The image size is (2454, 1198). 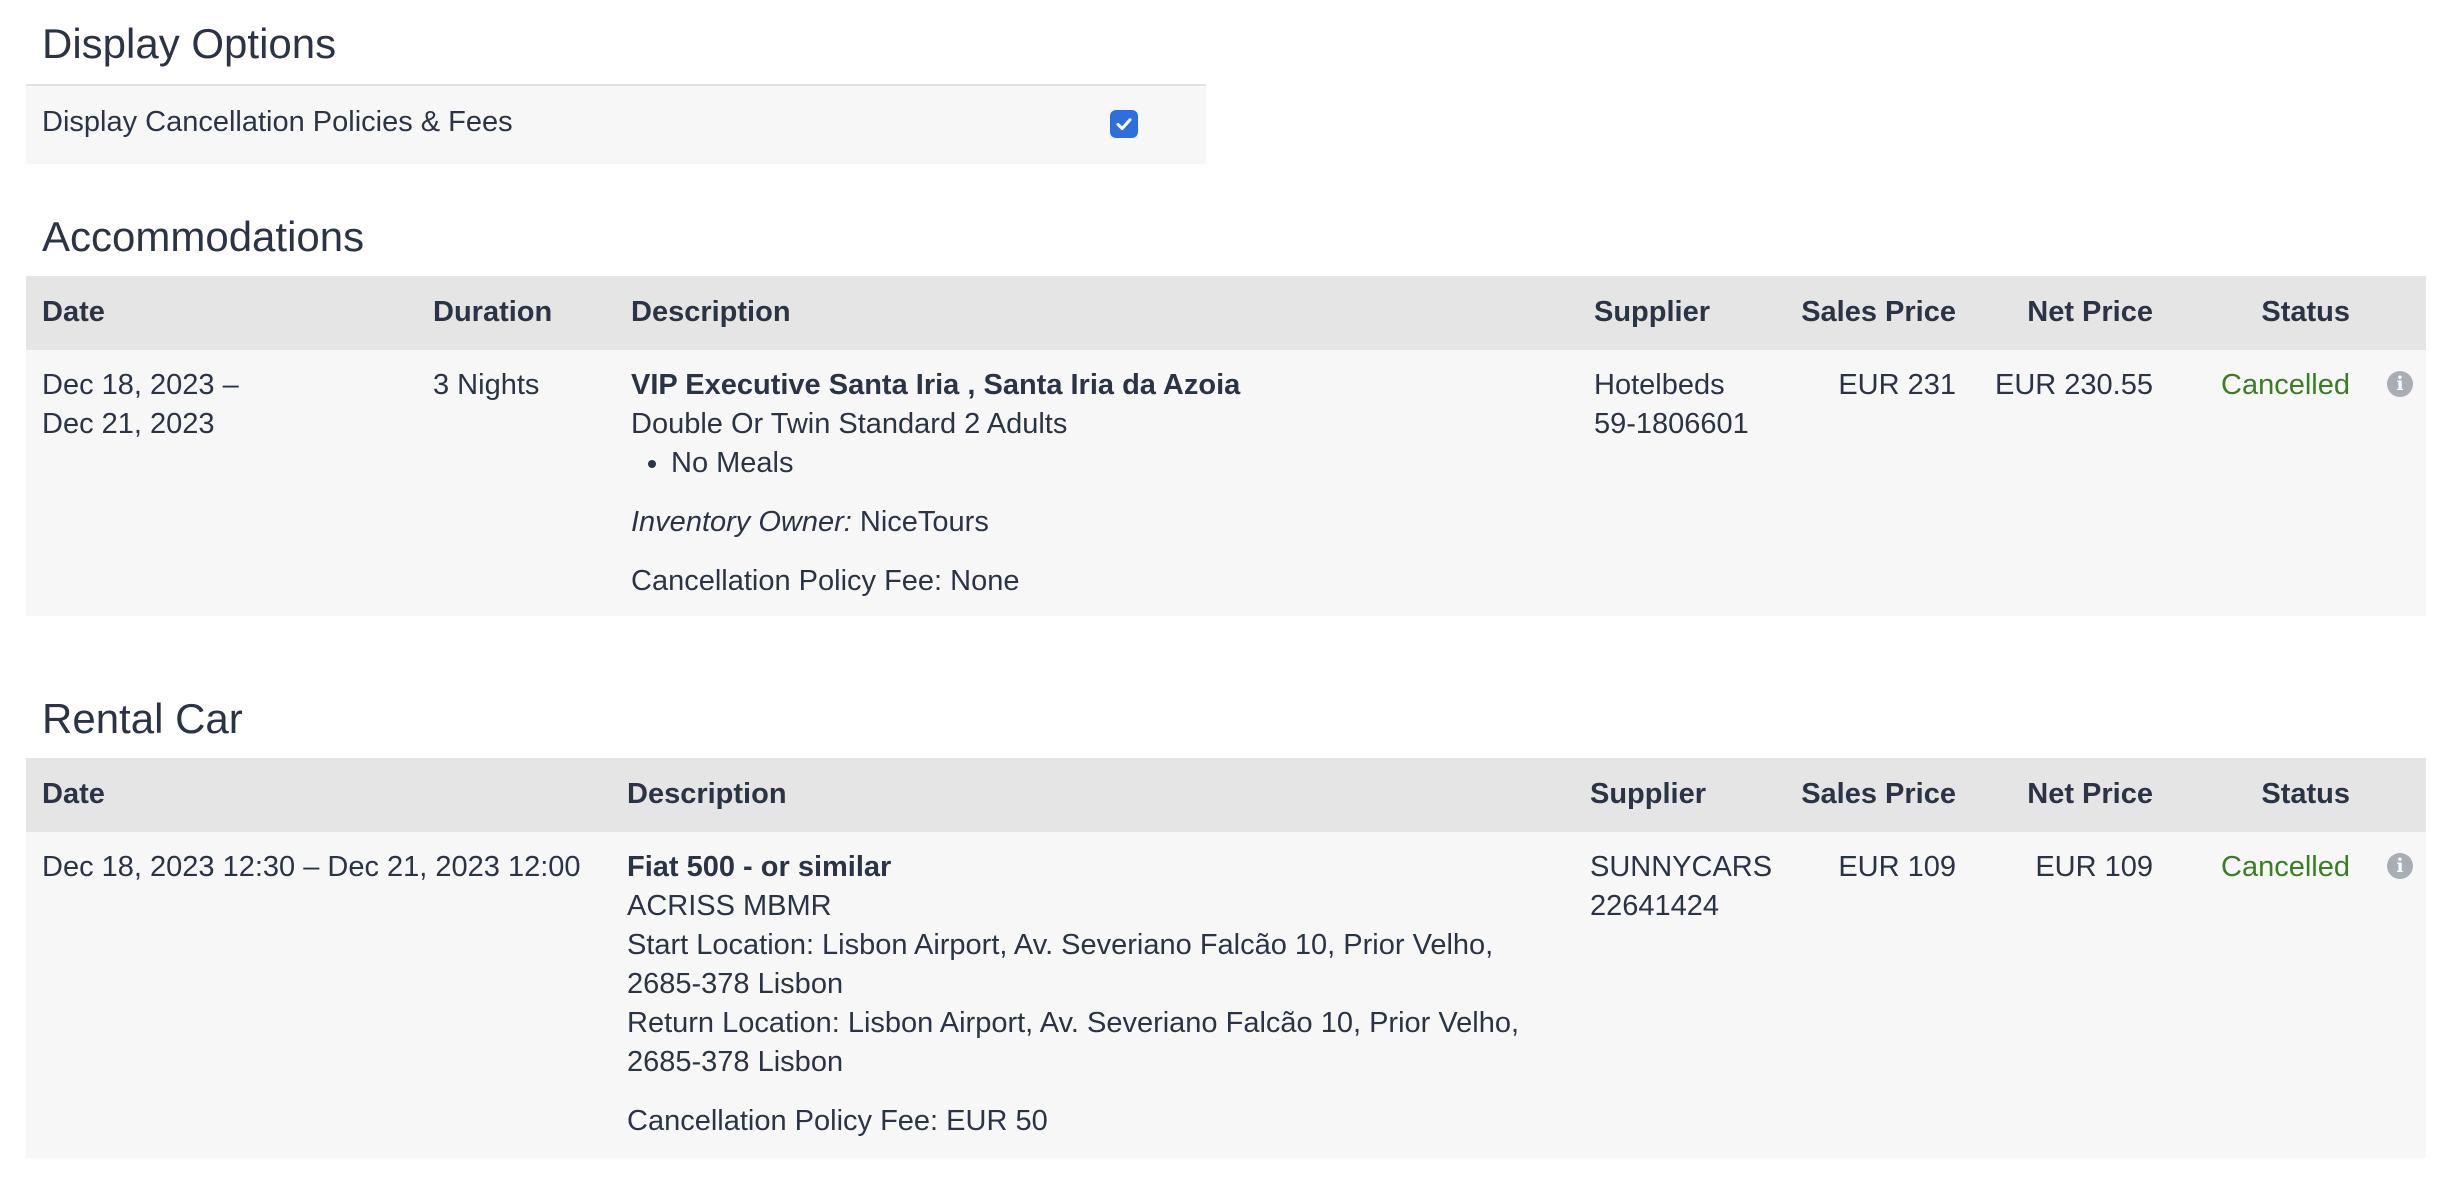 I want to click on meal-list: No Meals, so click(x=1101, y=463).